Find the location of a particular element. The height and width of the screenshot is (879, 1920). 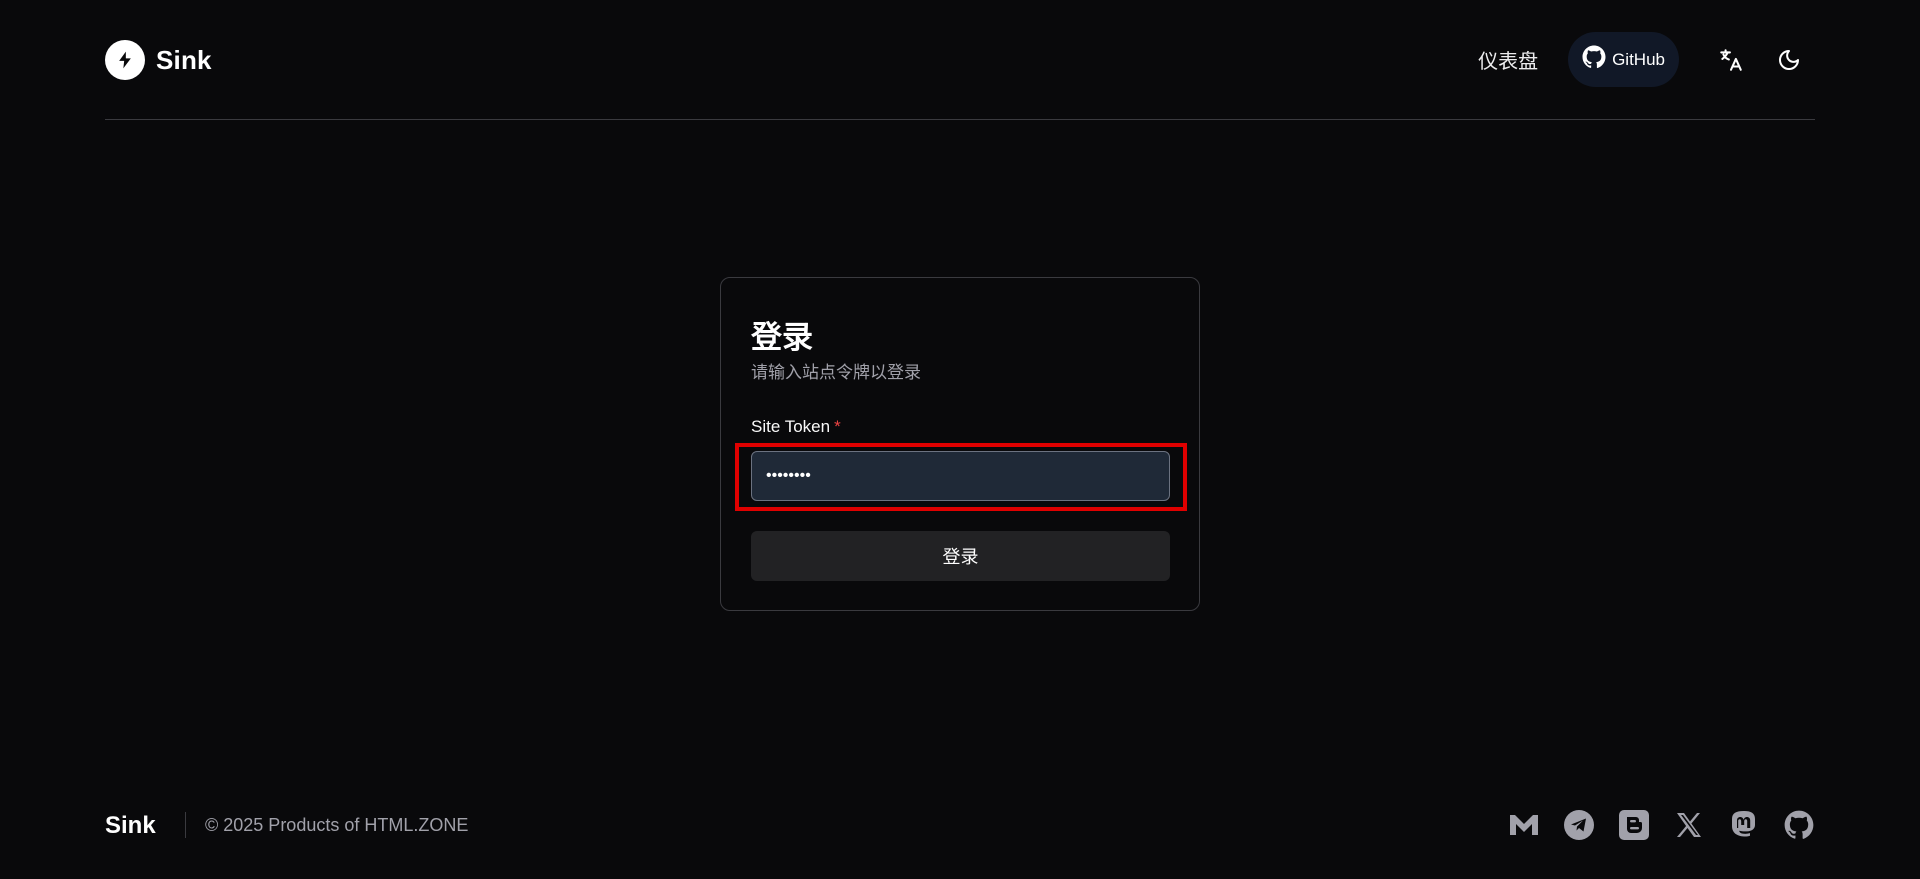

footer-copyright: © 2025 Products of HTML.ZONE is located at coordinates (337, 825).